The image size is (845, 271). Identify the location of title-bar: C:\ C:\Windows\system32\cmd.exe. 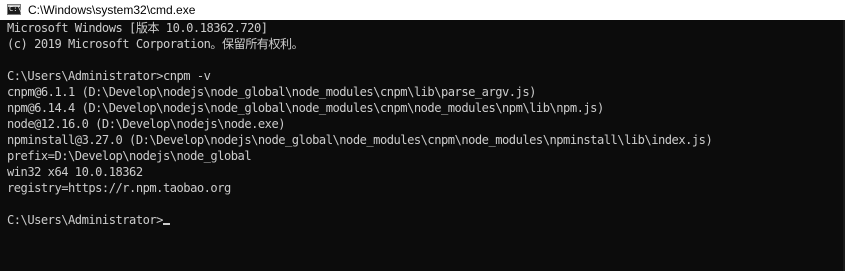
(422, 10).